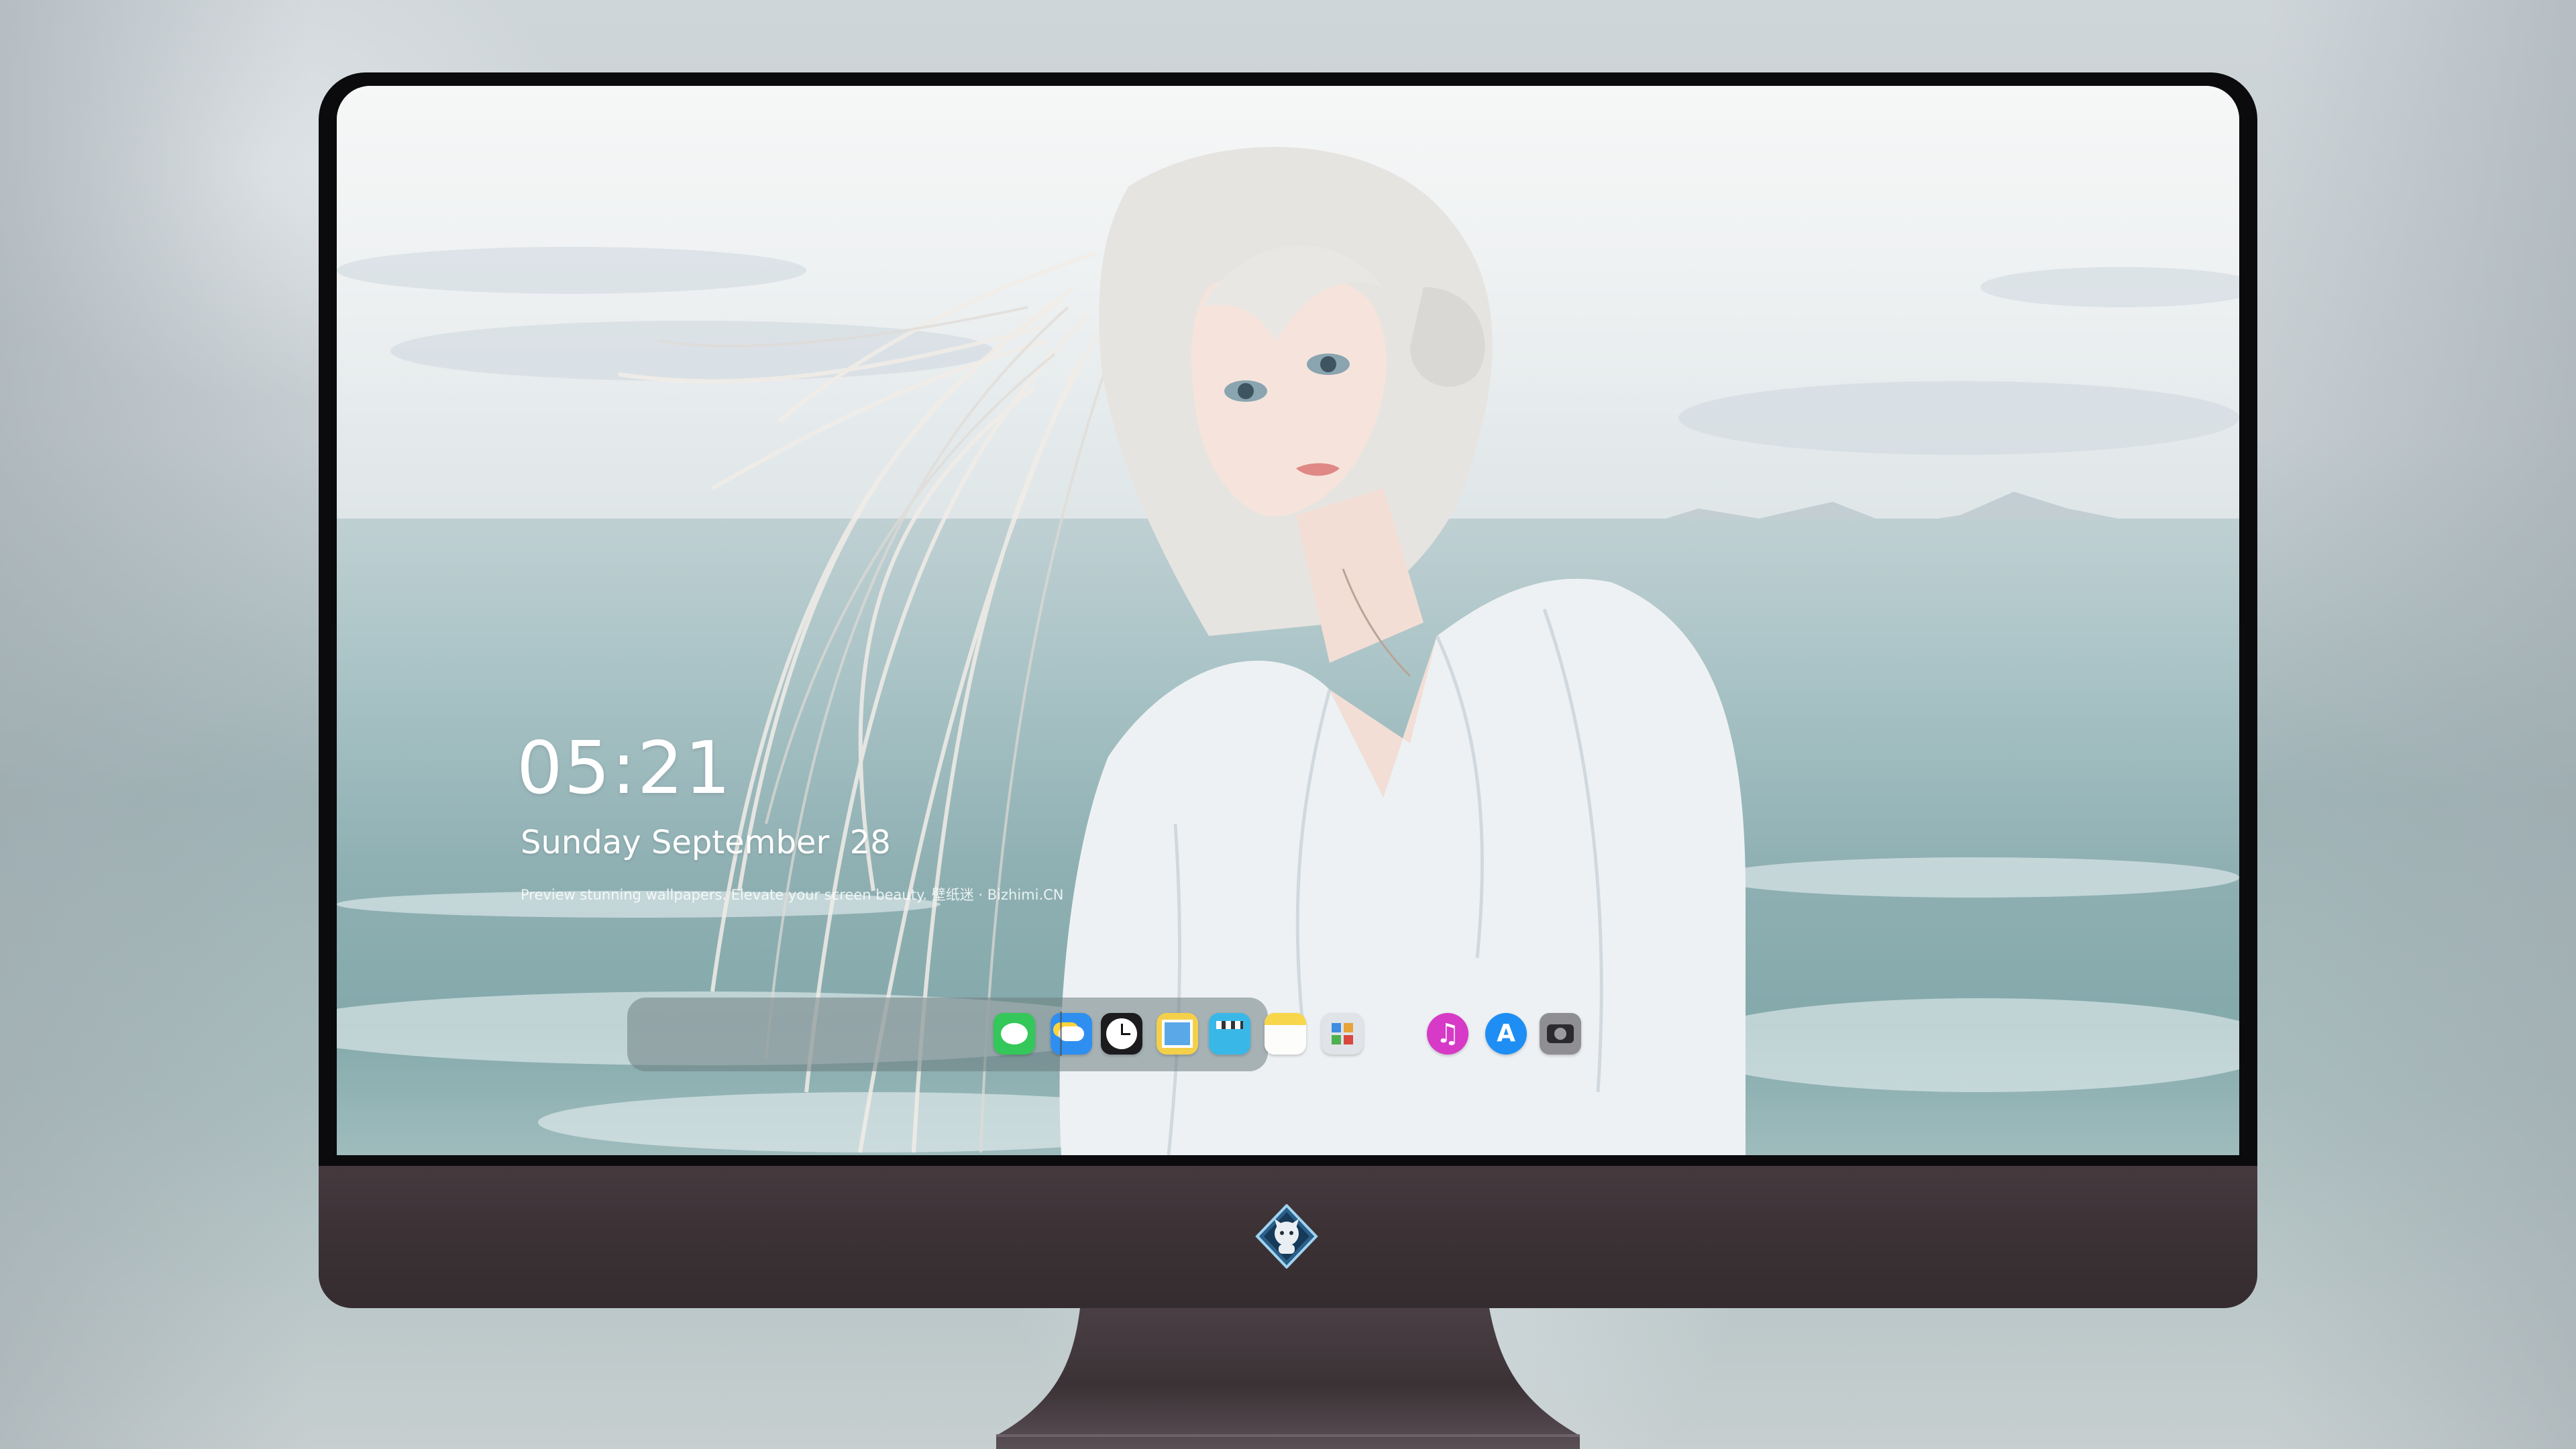 The height and width of the screenshot is (1449, 2576). I want to click on preview-icon, so click(1177, 1034).